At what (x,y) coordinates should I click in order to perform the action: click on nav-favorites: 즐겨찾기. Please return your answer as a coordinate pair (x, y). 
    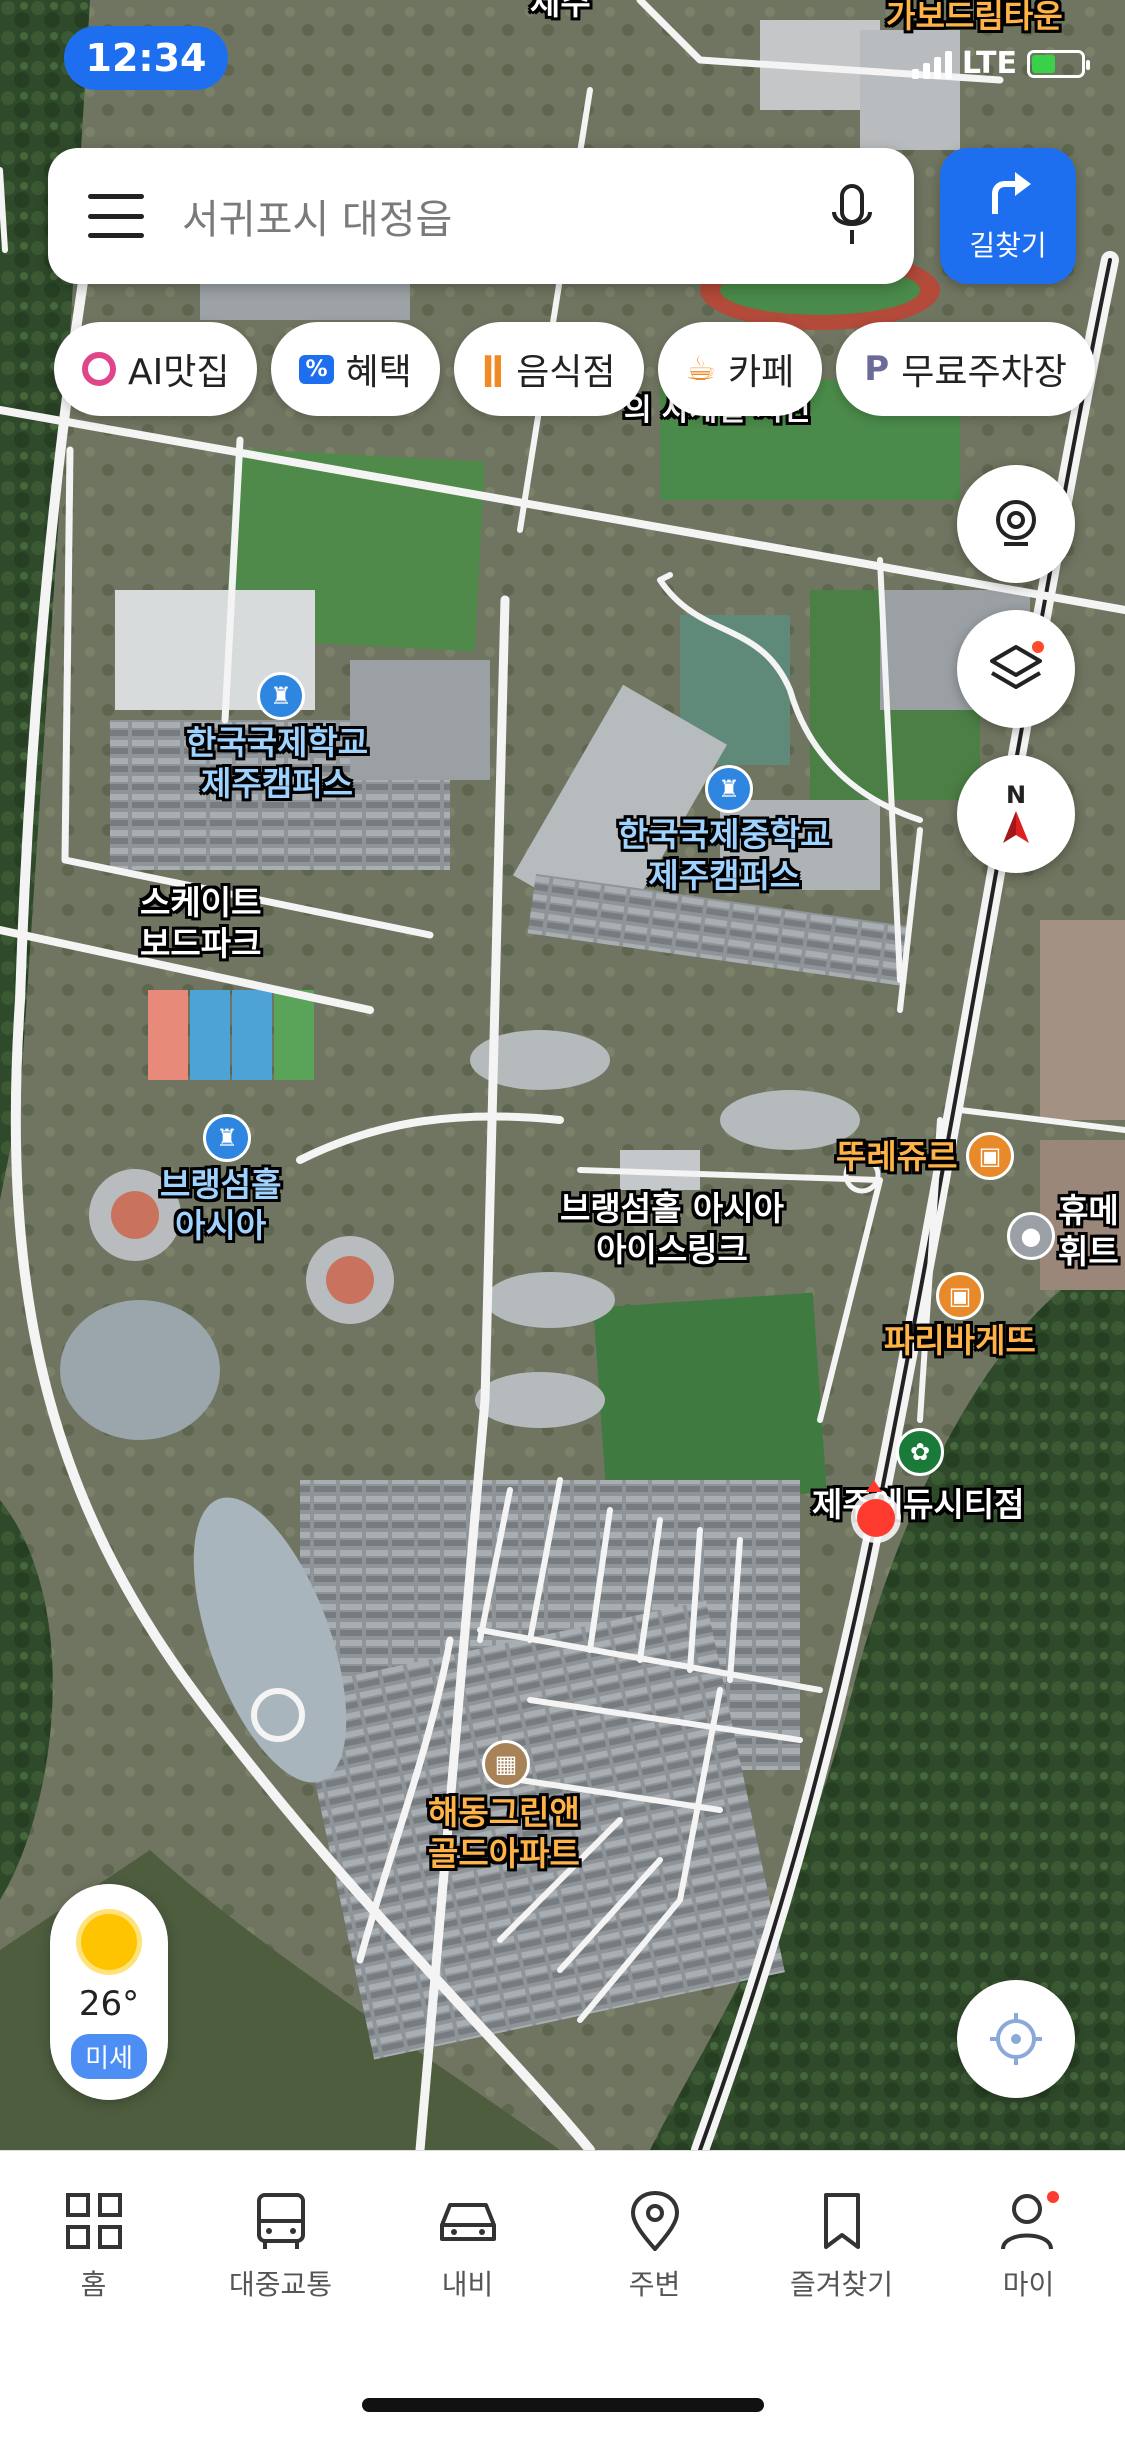
    Looking at the image, I should click on (841, 2247).